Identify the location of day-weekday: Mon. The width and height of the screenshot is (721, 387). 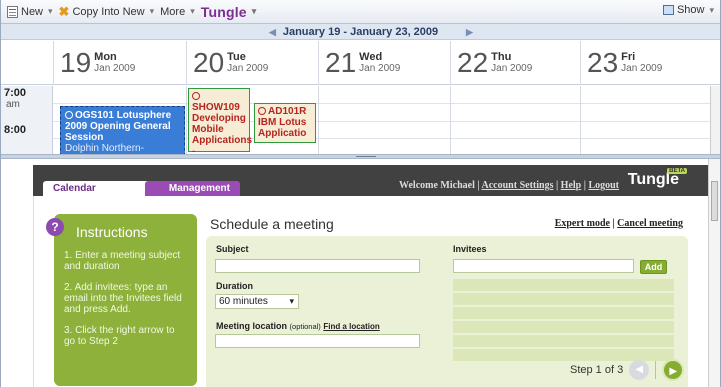
(105, 57).